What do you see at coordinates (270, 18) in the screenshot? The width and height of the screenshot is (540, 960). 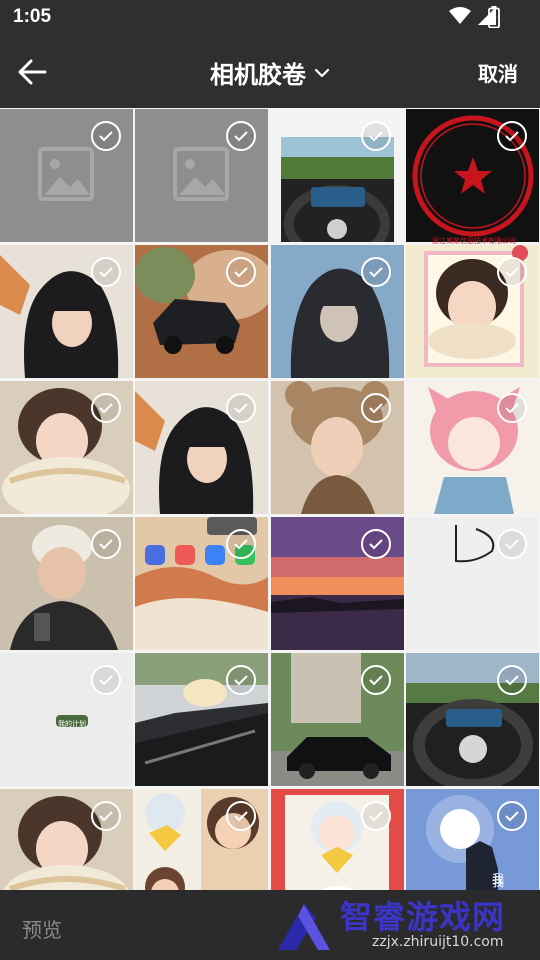 I see `status-bar: 1:05` at bounding box center [270, 18].